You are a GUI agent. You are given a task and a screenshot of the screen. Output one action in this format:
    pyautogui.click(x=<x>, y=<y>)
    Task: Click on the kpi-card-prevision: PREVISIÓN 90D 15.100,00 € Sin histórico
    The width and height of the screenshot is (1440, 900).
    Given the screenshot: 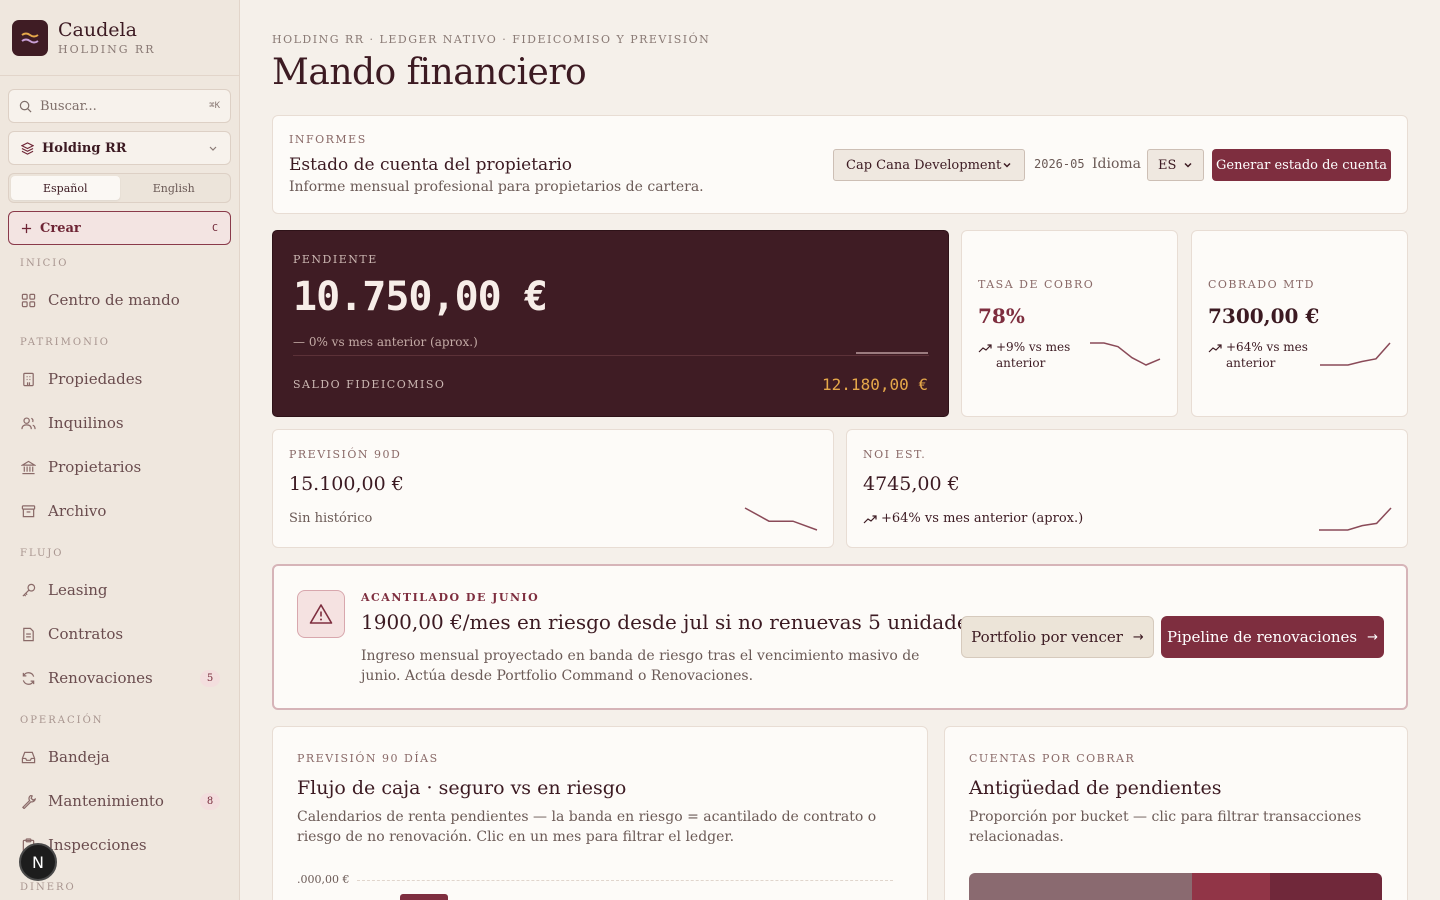 What is the action you would take?
    pyautogui.click(x=553, y=488)
    